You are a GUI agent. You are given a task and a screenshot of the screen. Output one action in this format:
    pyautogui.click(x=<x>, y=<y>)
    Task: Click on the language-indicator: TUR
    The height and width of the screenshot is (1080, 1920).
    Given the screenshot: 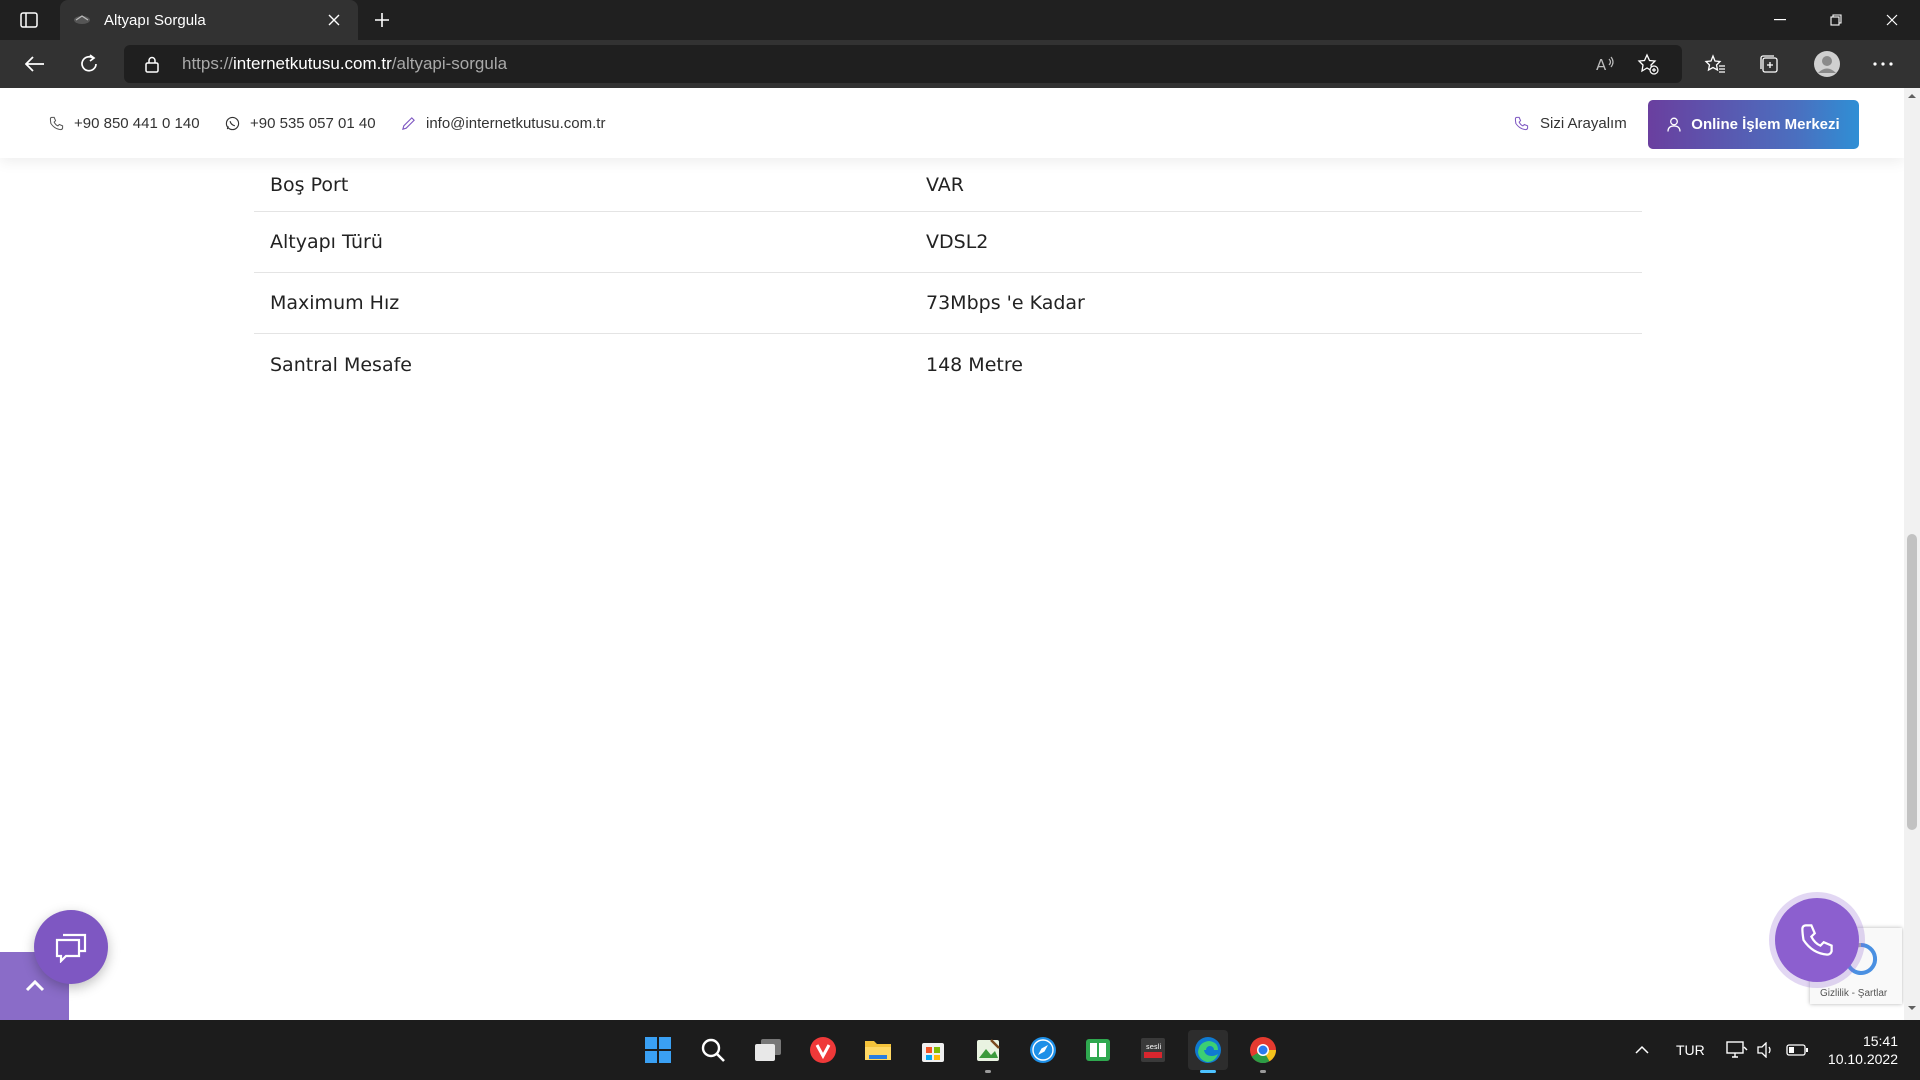 What is the action you would take?
    pyautogui.click(x=1690, y=1050)
    